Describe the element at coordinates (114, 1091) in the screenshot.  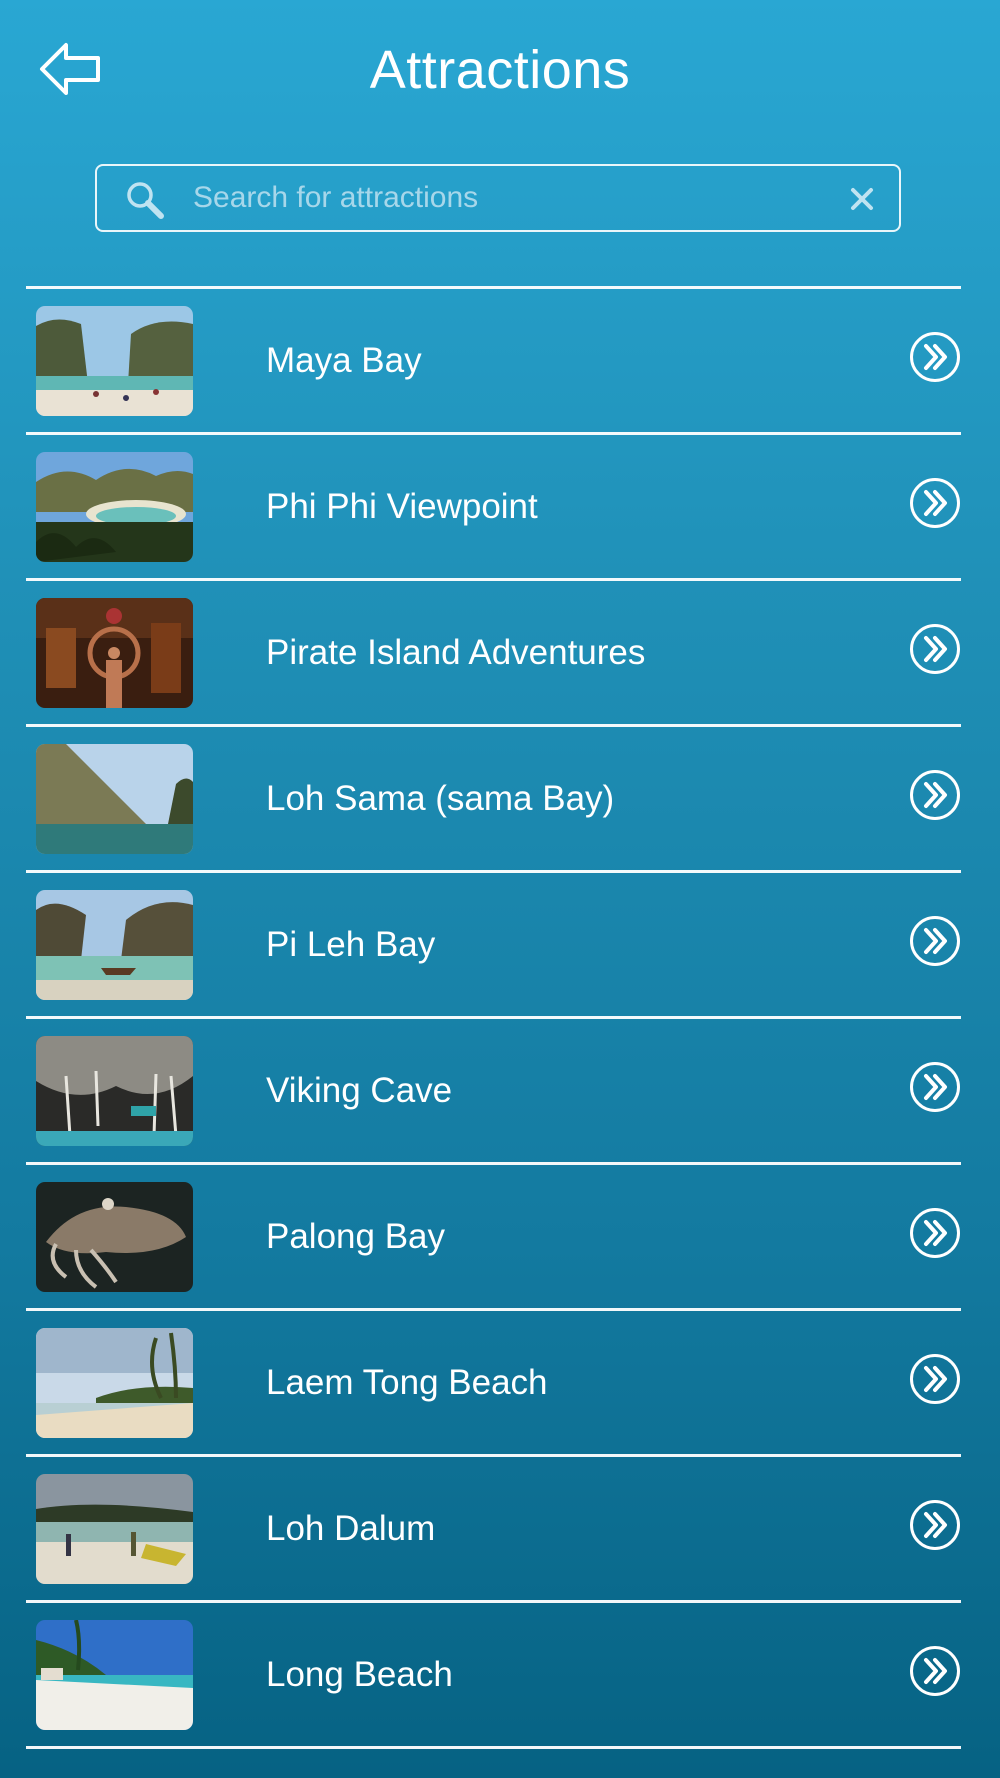
I see `viking-cave-photo` at that location.